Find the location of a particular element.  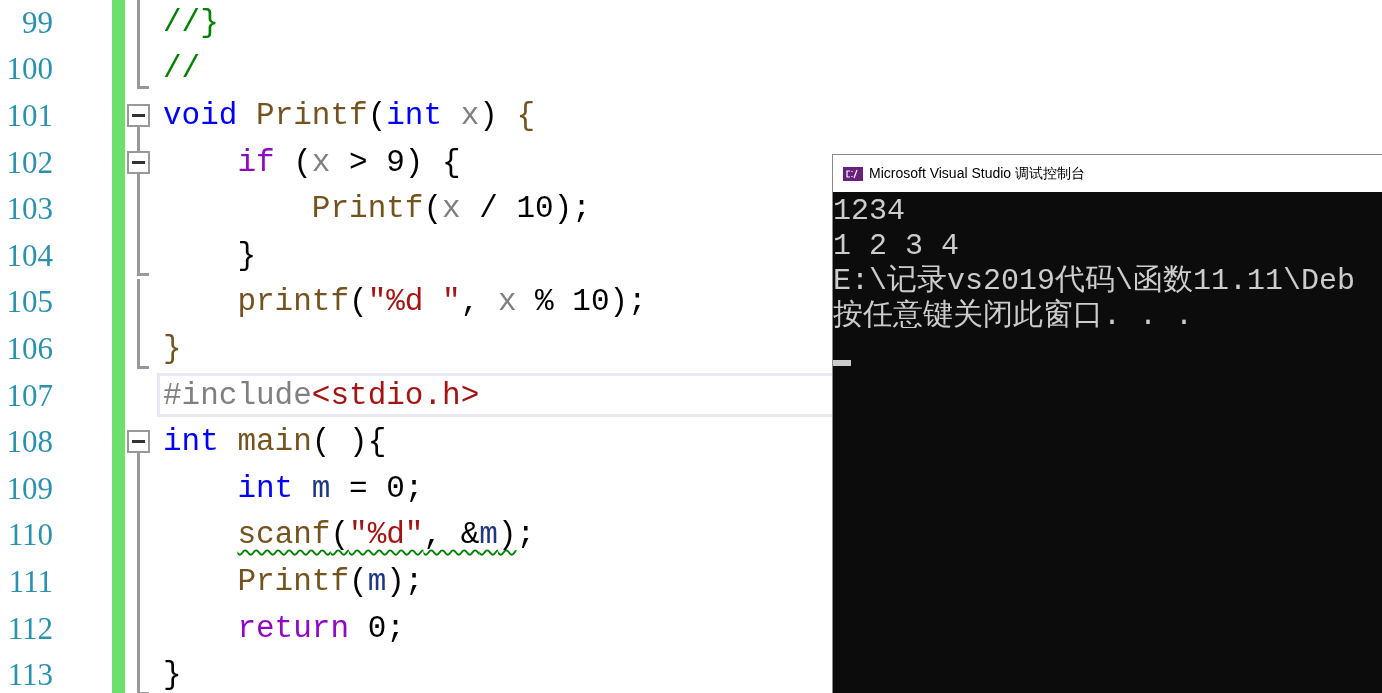

text-cursor is located at coordinates (842, 363).